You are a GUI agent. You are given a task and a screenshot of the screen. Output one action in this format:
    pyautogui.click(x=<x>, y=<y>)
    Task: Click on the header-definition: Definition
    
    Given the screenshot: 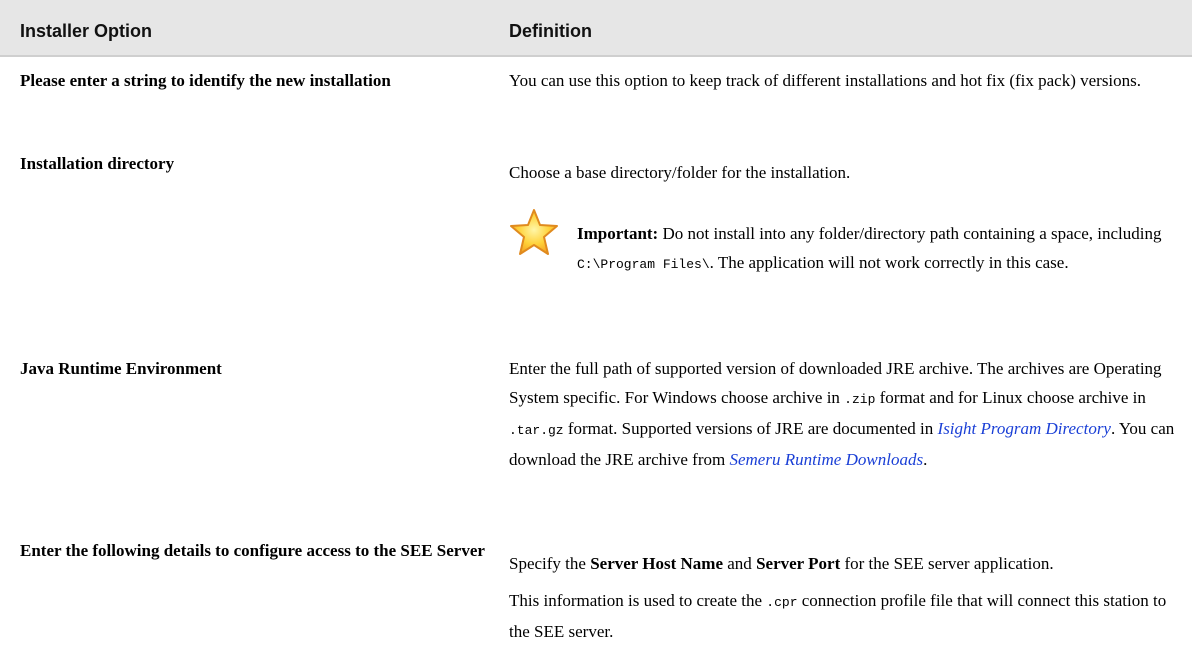 What is the action you would take?
    pyautogui.click(x=550, y=31)
    